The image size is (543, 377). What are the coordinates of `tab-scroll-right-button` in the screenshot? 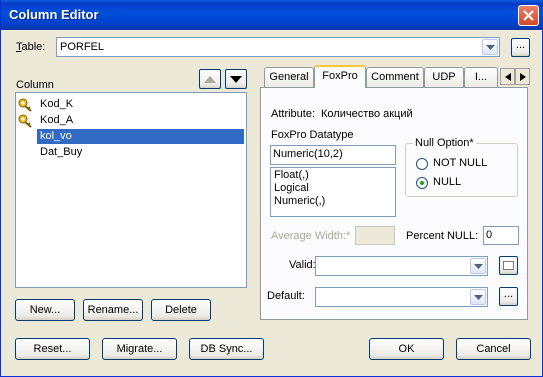 It's located at (522, 76).